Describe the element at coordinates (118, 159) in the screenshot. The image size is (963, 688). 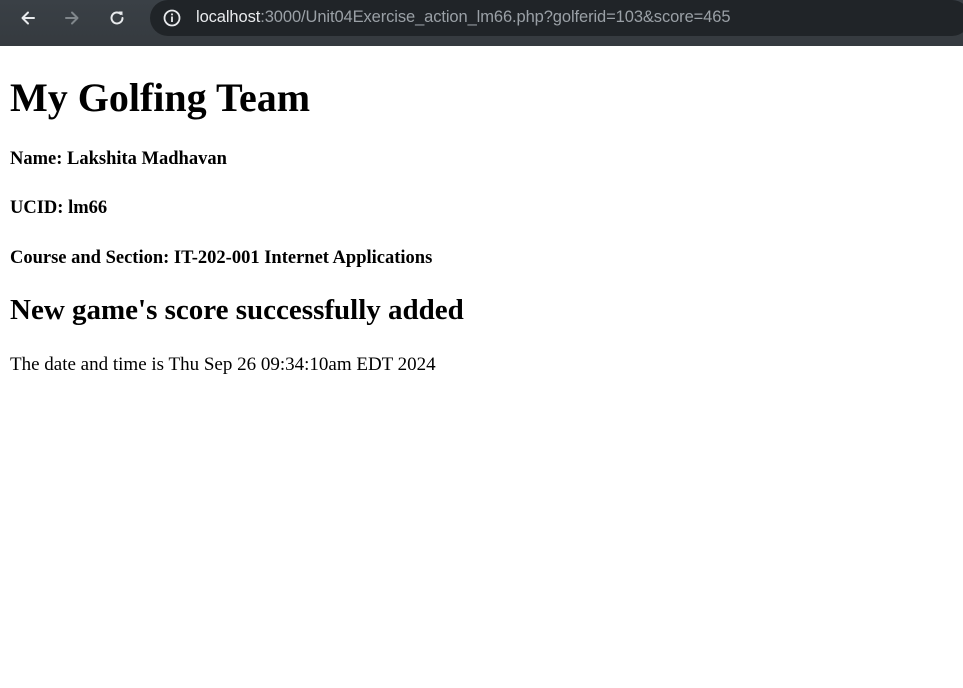
I see `name-heading: Name: Lakshita Madhavan` at that location.